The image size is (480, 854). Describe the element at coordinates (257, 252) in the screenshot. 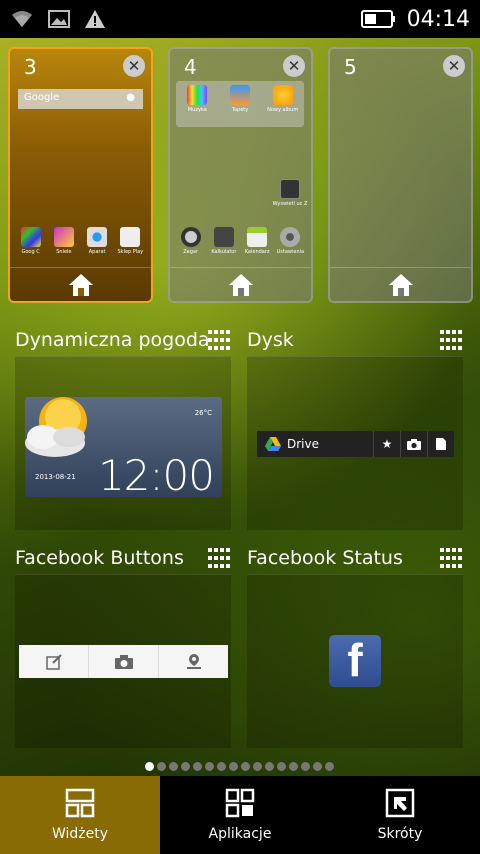

I see `mini-app-label: Kalendarz` at that location.